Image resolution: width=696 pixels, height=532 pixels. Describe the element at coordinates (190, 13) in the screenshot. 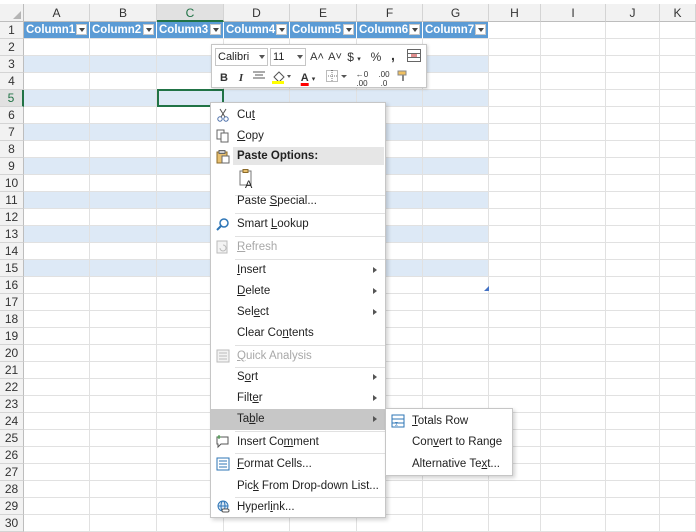

I see `column-header-c: C` at that location.